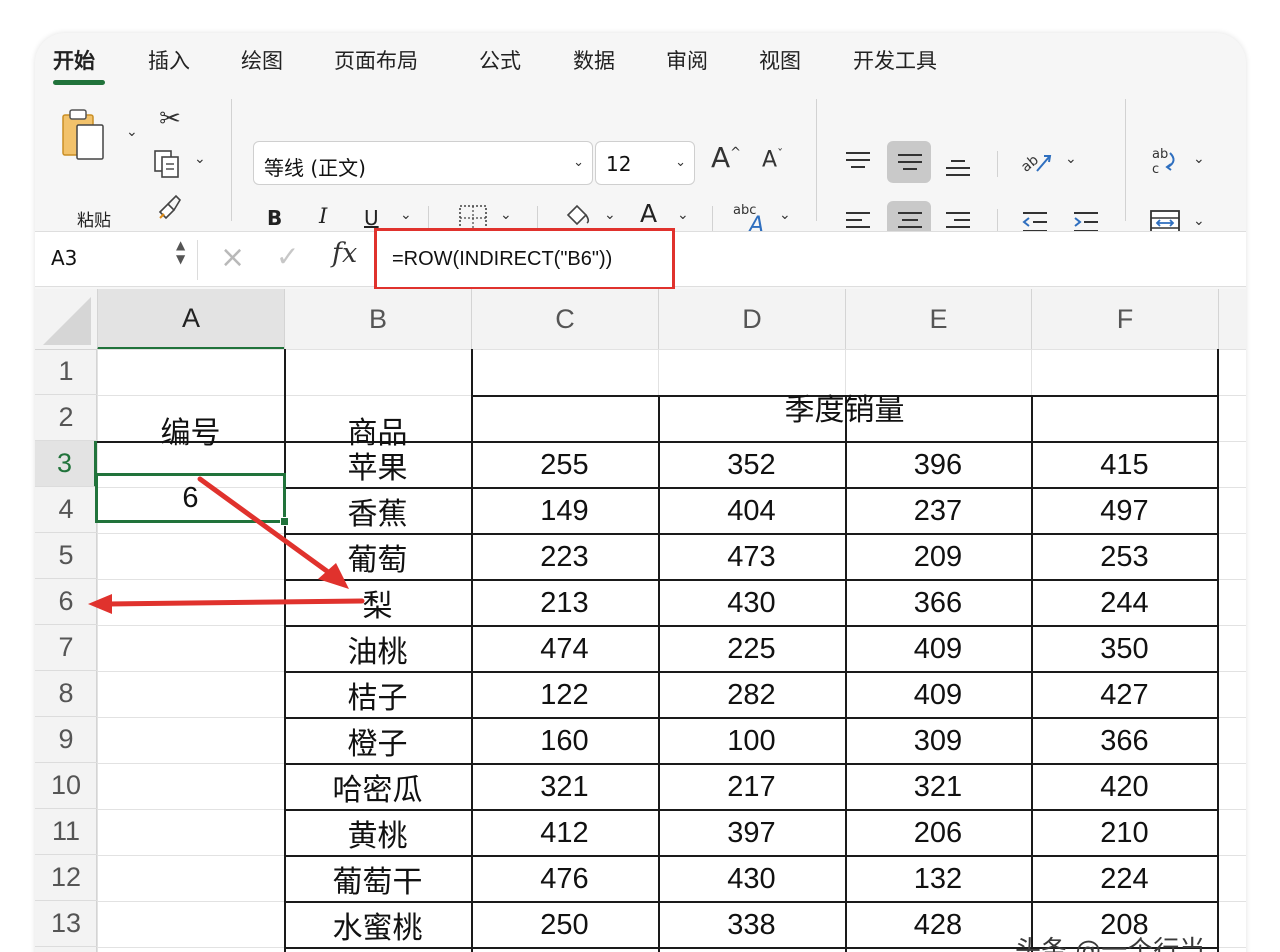 This screenshot has width=1280, height=952. Describe the element at coordinates (1124, 511) in the screenshot. I see `cell-sales-value: 497` at that location.